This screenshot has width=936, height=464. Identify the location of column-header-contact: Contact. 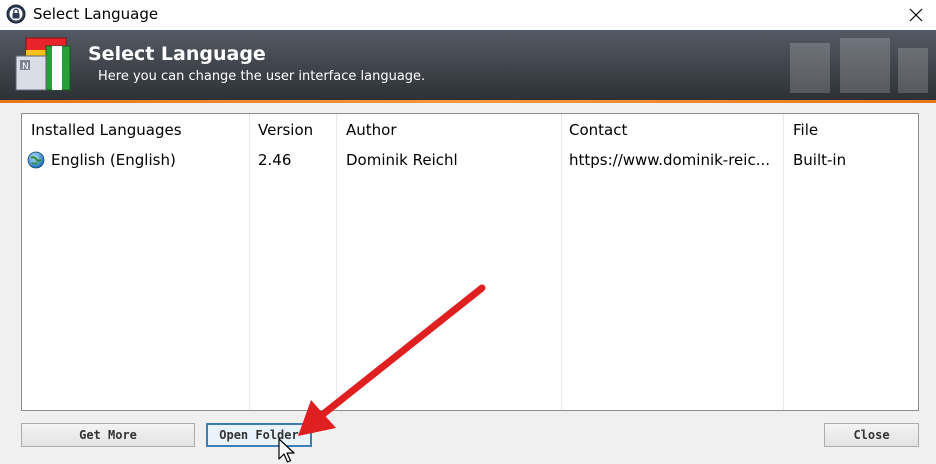
(598, 130).